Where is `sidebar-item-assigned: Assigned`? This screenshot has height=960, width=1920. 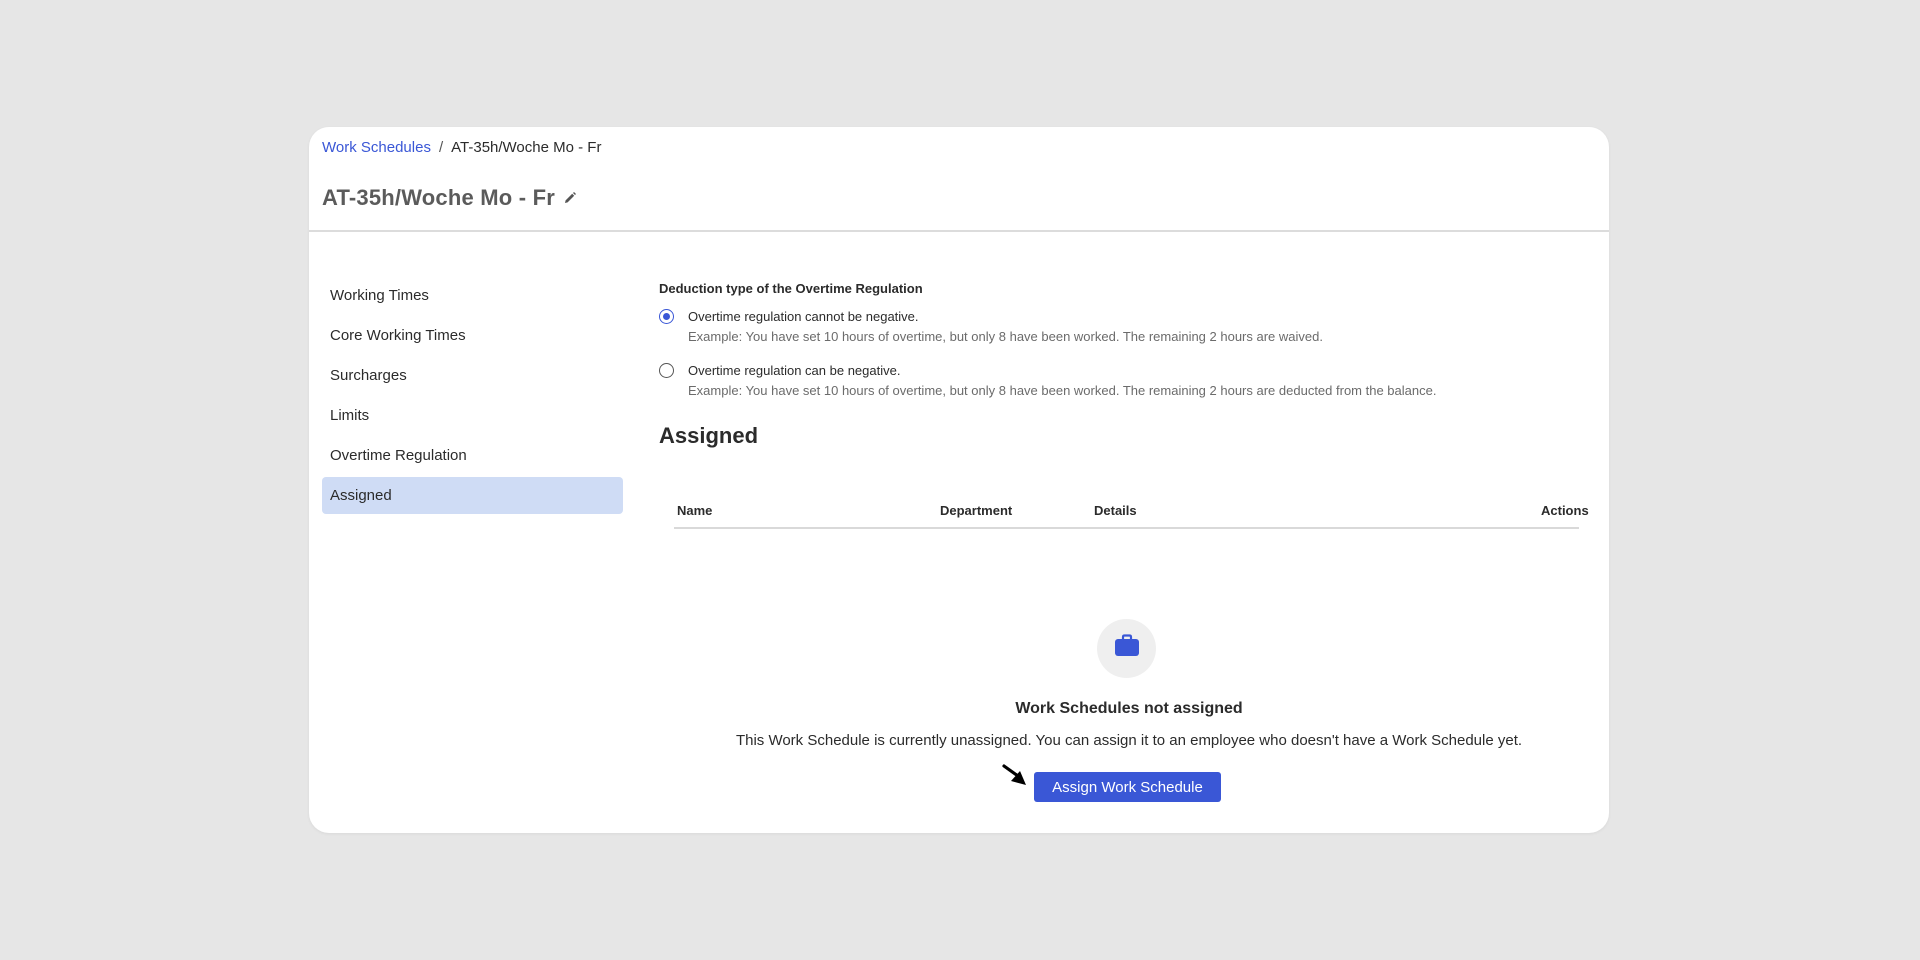 sidebar-item-assigned: Assigned is located at coordinates (472, 495).